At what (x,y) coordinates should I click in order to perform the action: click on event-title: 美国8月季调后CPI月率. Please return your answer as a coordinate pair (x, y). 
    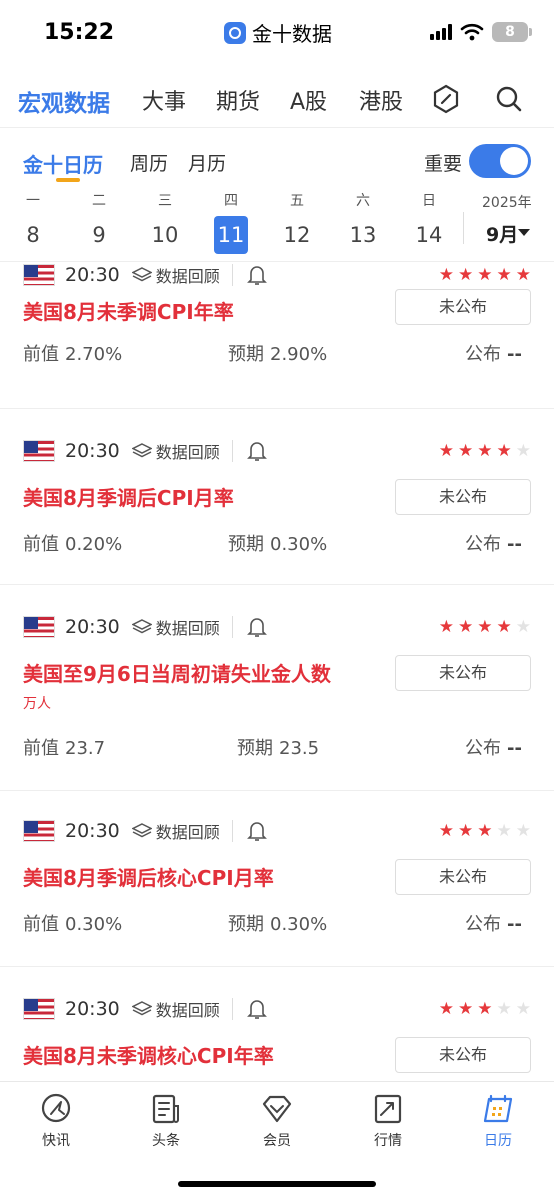
    Looking at the image, I should click on (128, 496).